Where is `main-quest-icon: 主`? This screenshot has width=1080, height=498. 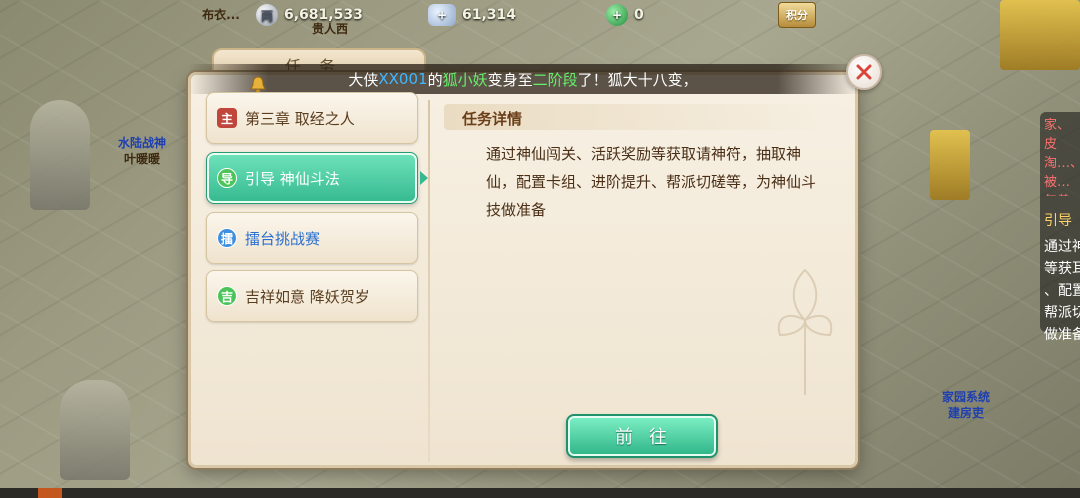
main-quest-icon: 主 is located at coordinates (227, 118).